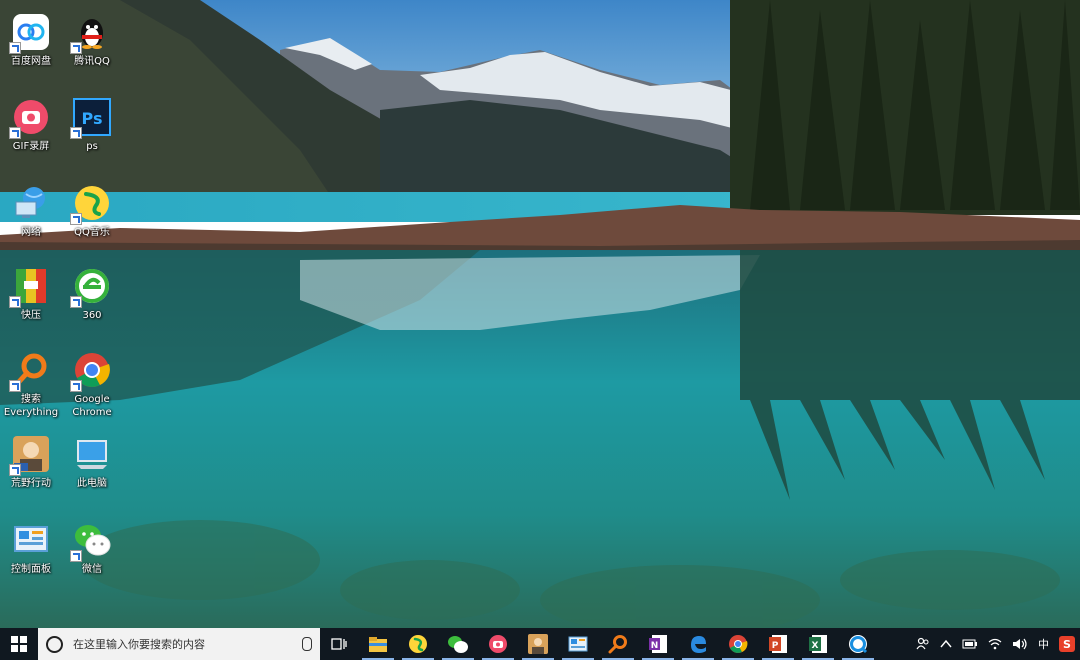 The height and width of the screenshot is (660, 1080). I want to click on taskbar-app-chrome, so click(738, 644).